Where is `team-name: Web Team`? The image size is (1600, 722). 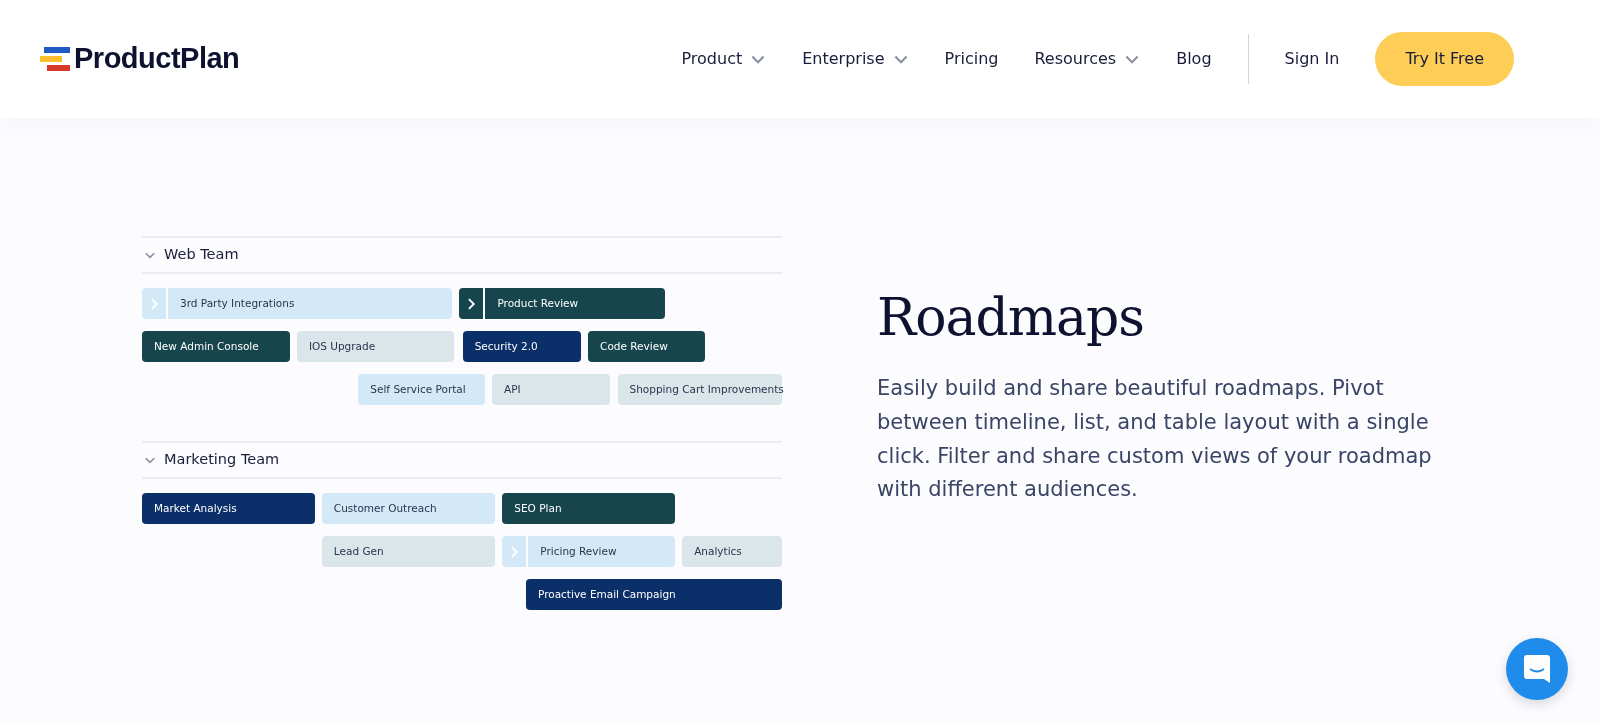
team-name: Web Team is located at coordinates (201, 255).